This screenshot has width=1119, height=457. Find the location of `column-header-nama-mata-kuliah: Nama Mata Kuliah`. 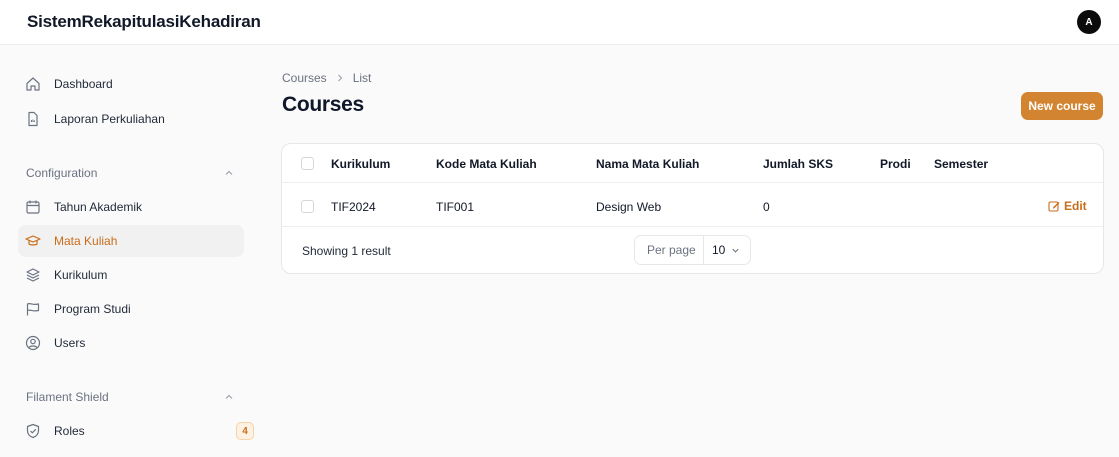

column-header-nama-mata-kuliah: Nama Mata Kuliah is located at coordinates (647, 164).